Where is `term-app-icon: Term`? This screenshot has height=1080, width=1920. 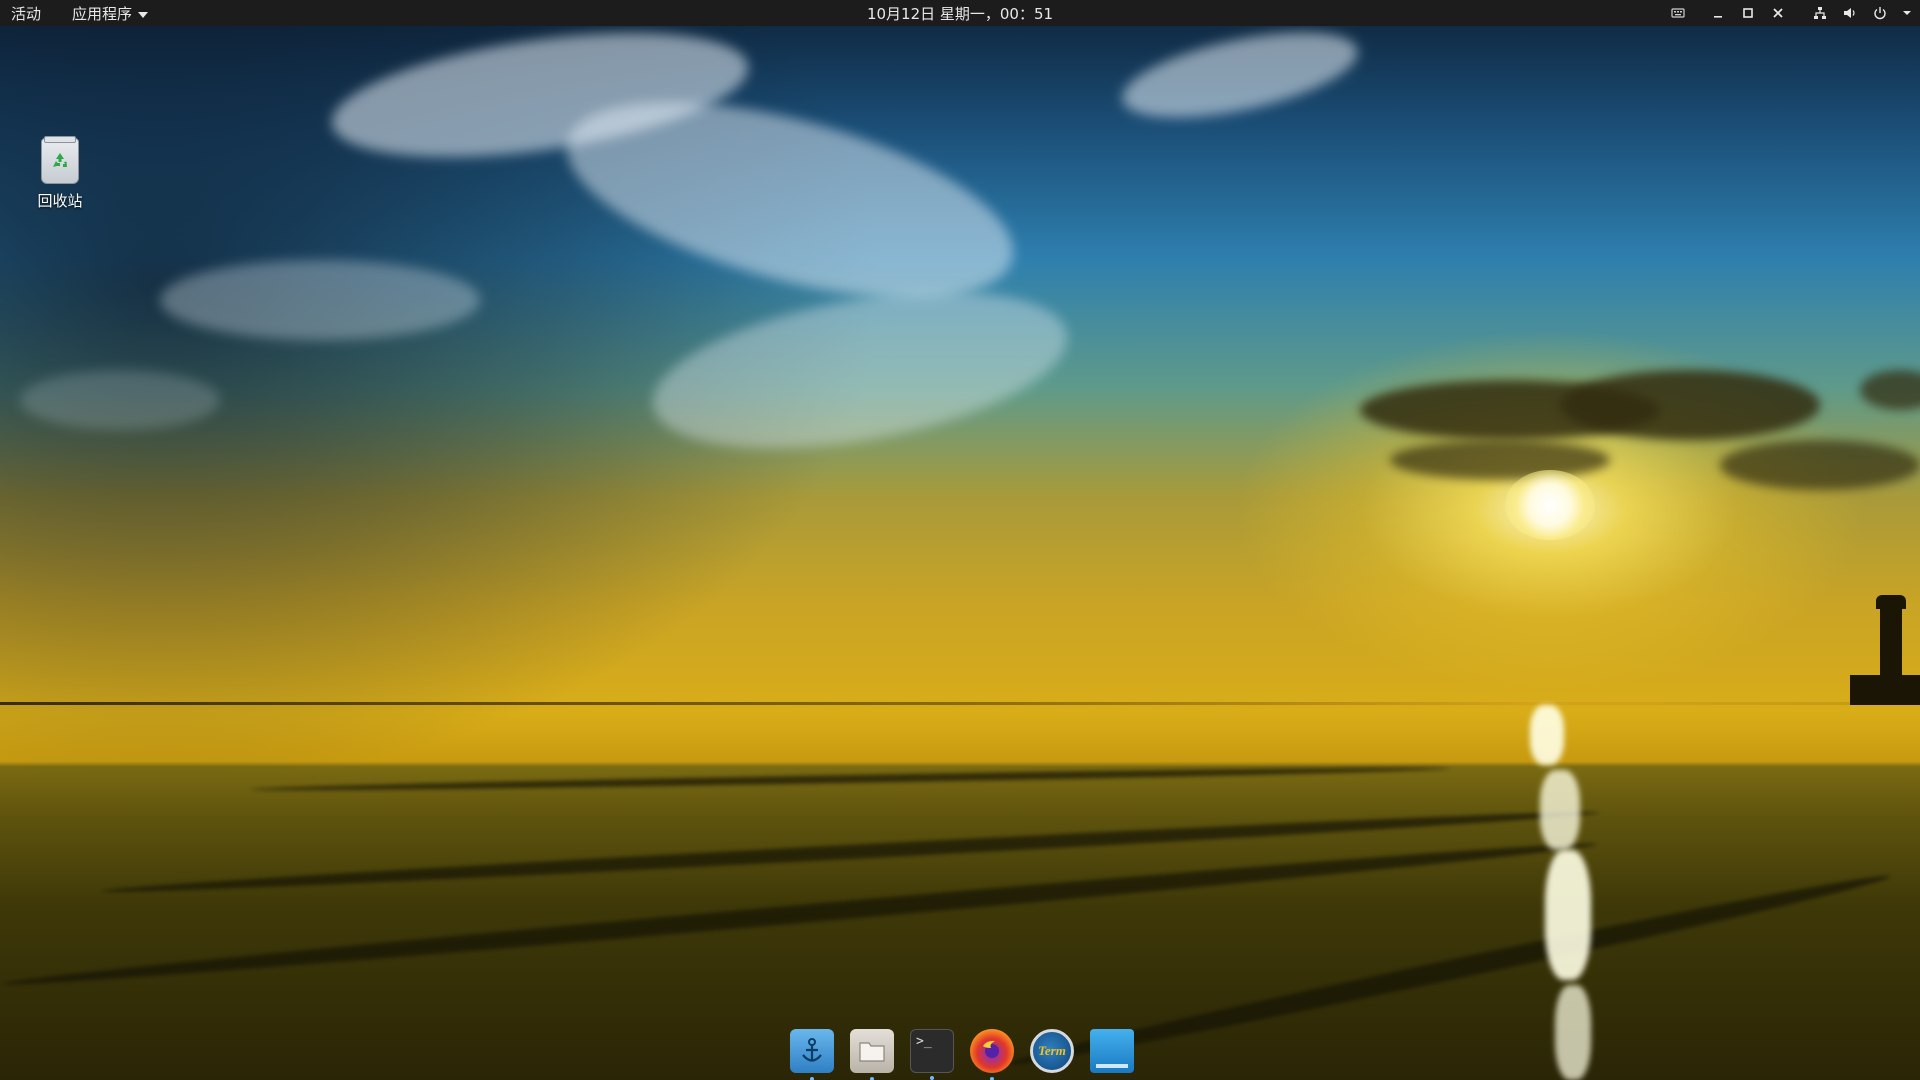
term-app-icon: Term is located at coordinates (1052, 1051).